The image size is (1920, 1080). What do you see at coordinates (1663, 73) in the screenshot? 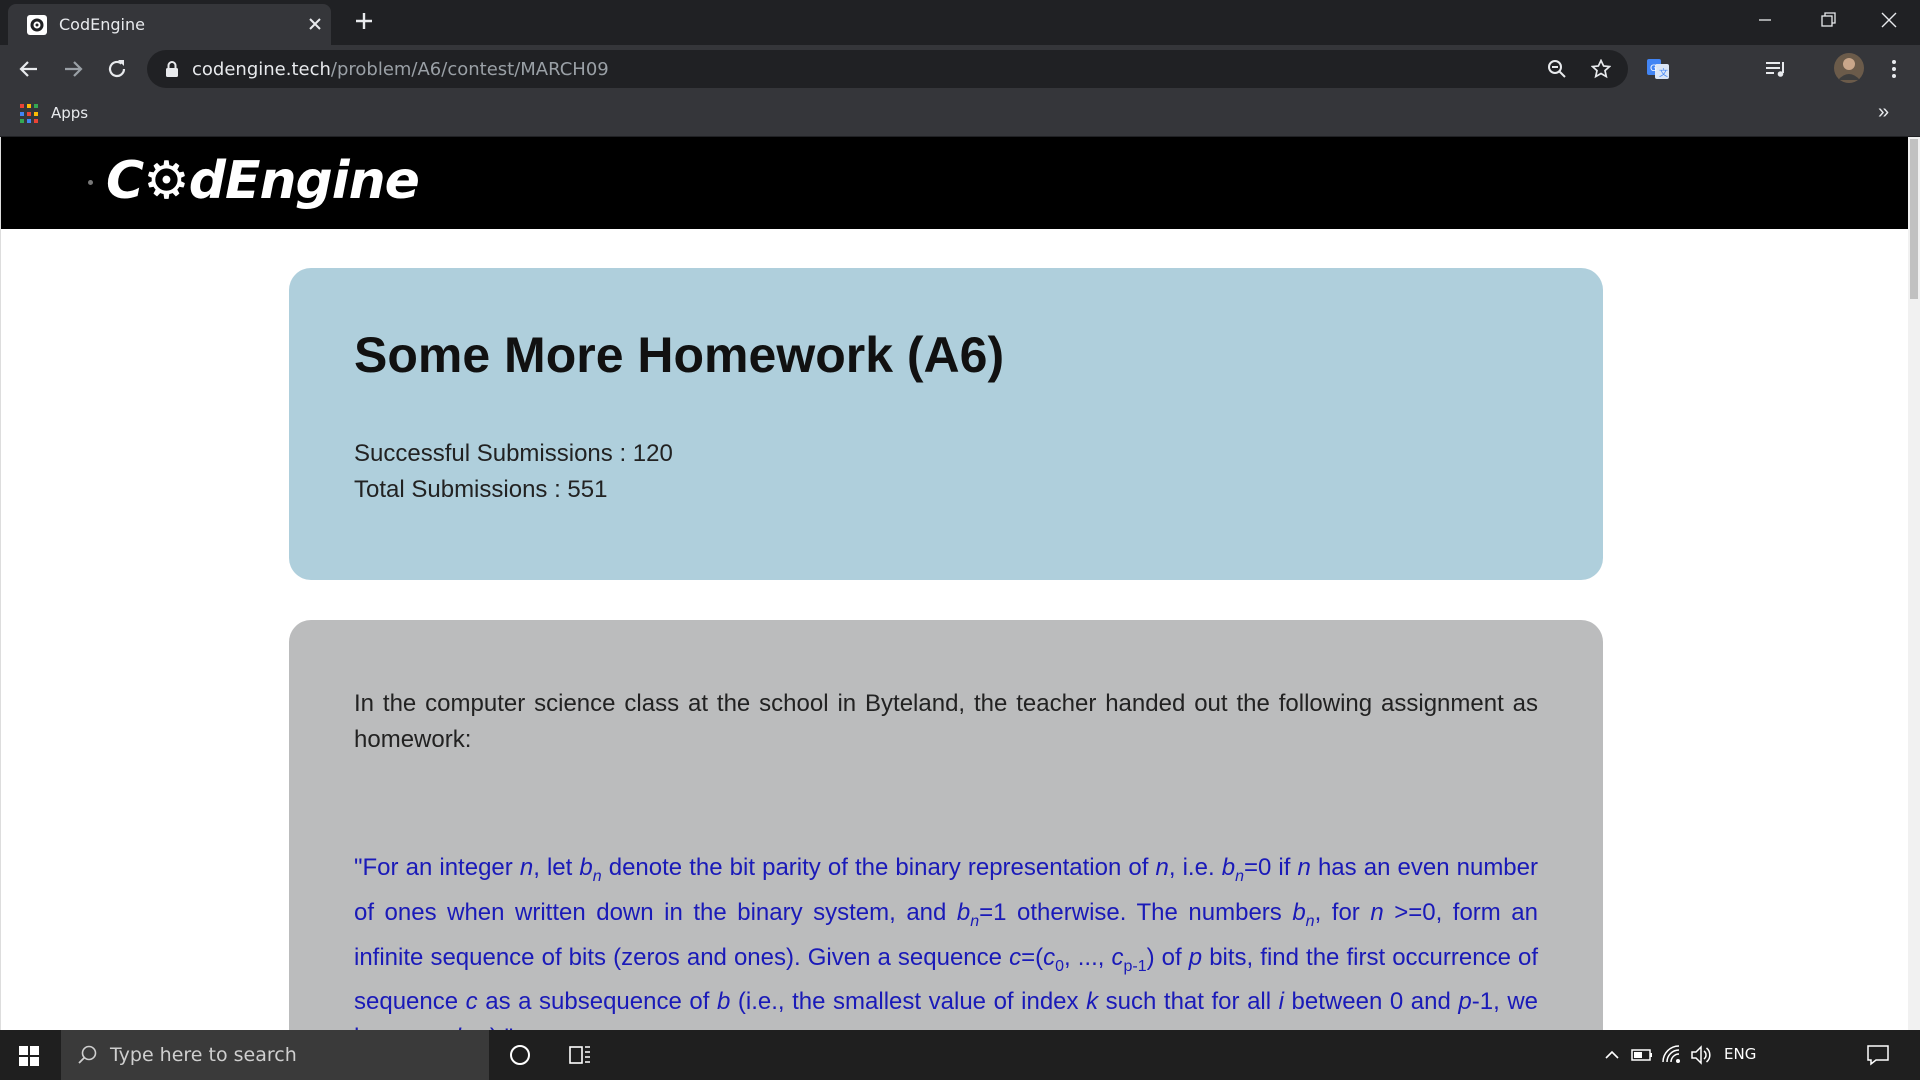
I see `svg-text: 文` at bounding box center [1663, 73].